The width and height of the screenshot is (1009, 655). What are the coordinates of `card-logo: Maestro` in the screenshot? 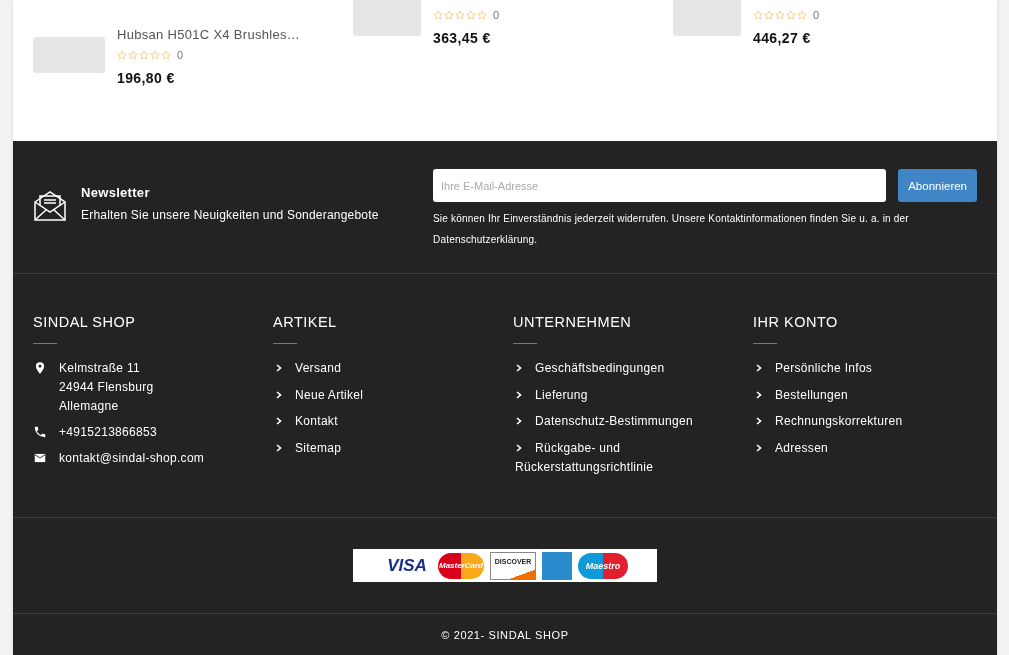 It's located at (603, 565).